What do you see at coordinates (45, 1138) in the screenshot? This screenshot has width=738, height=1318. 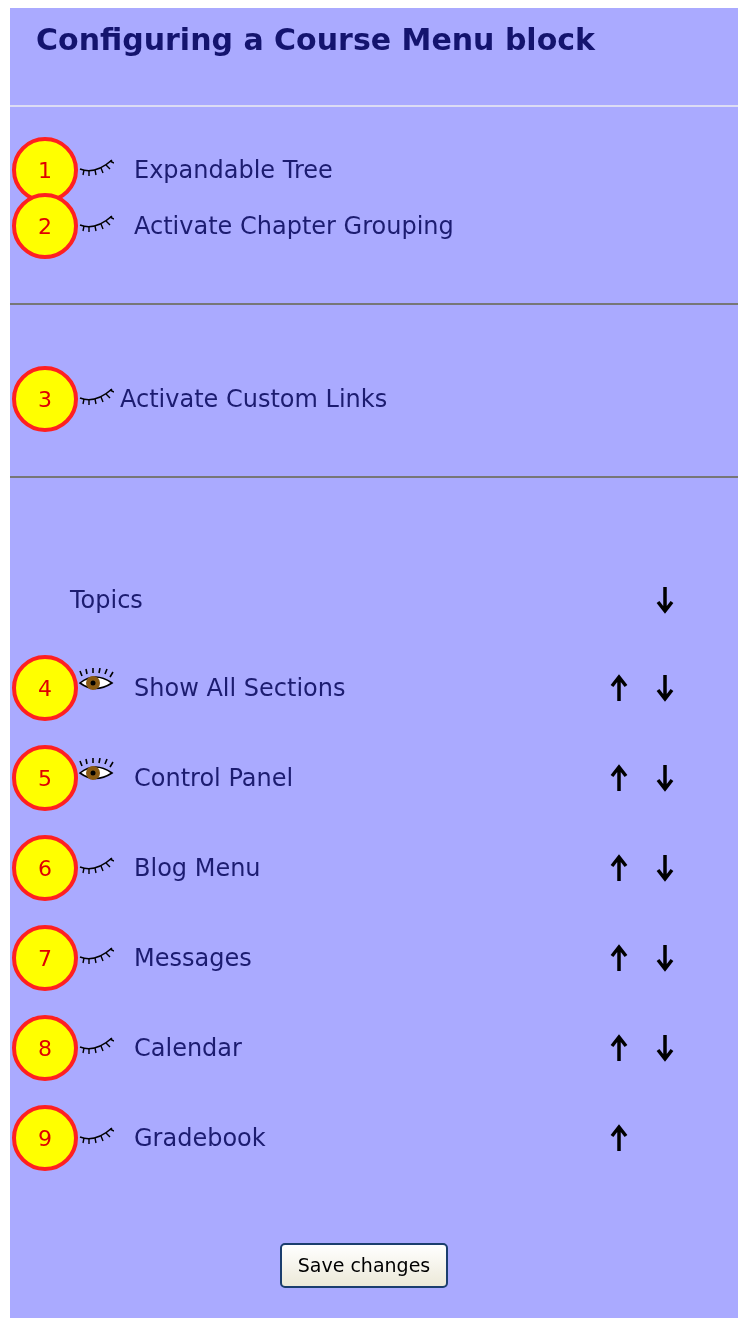 I see `callout-number: 9` at bounding box center [45, 1138].